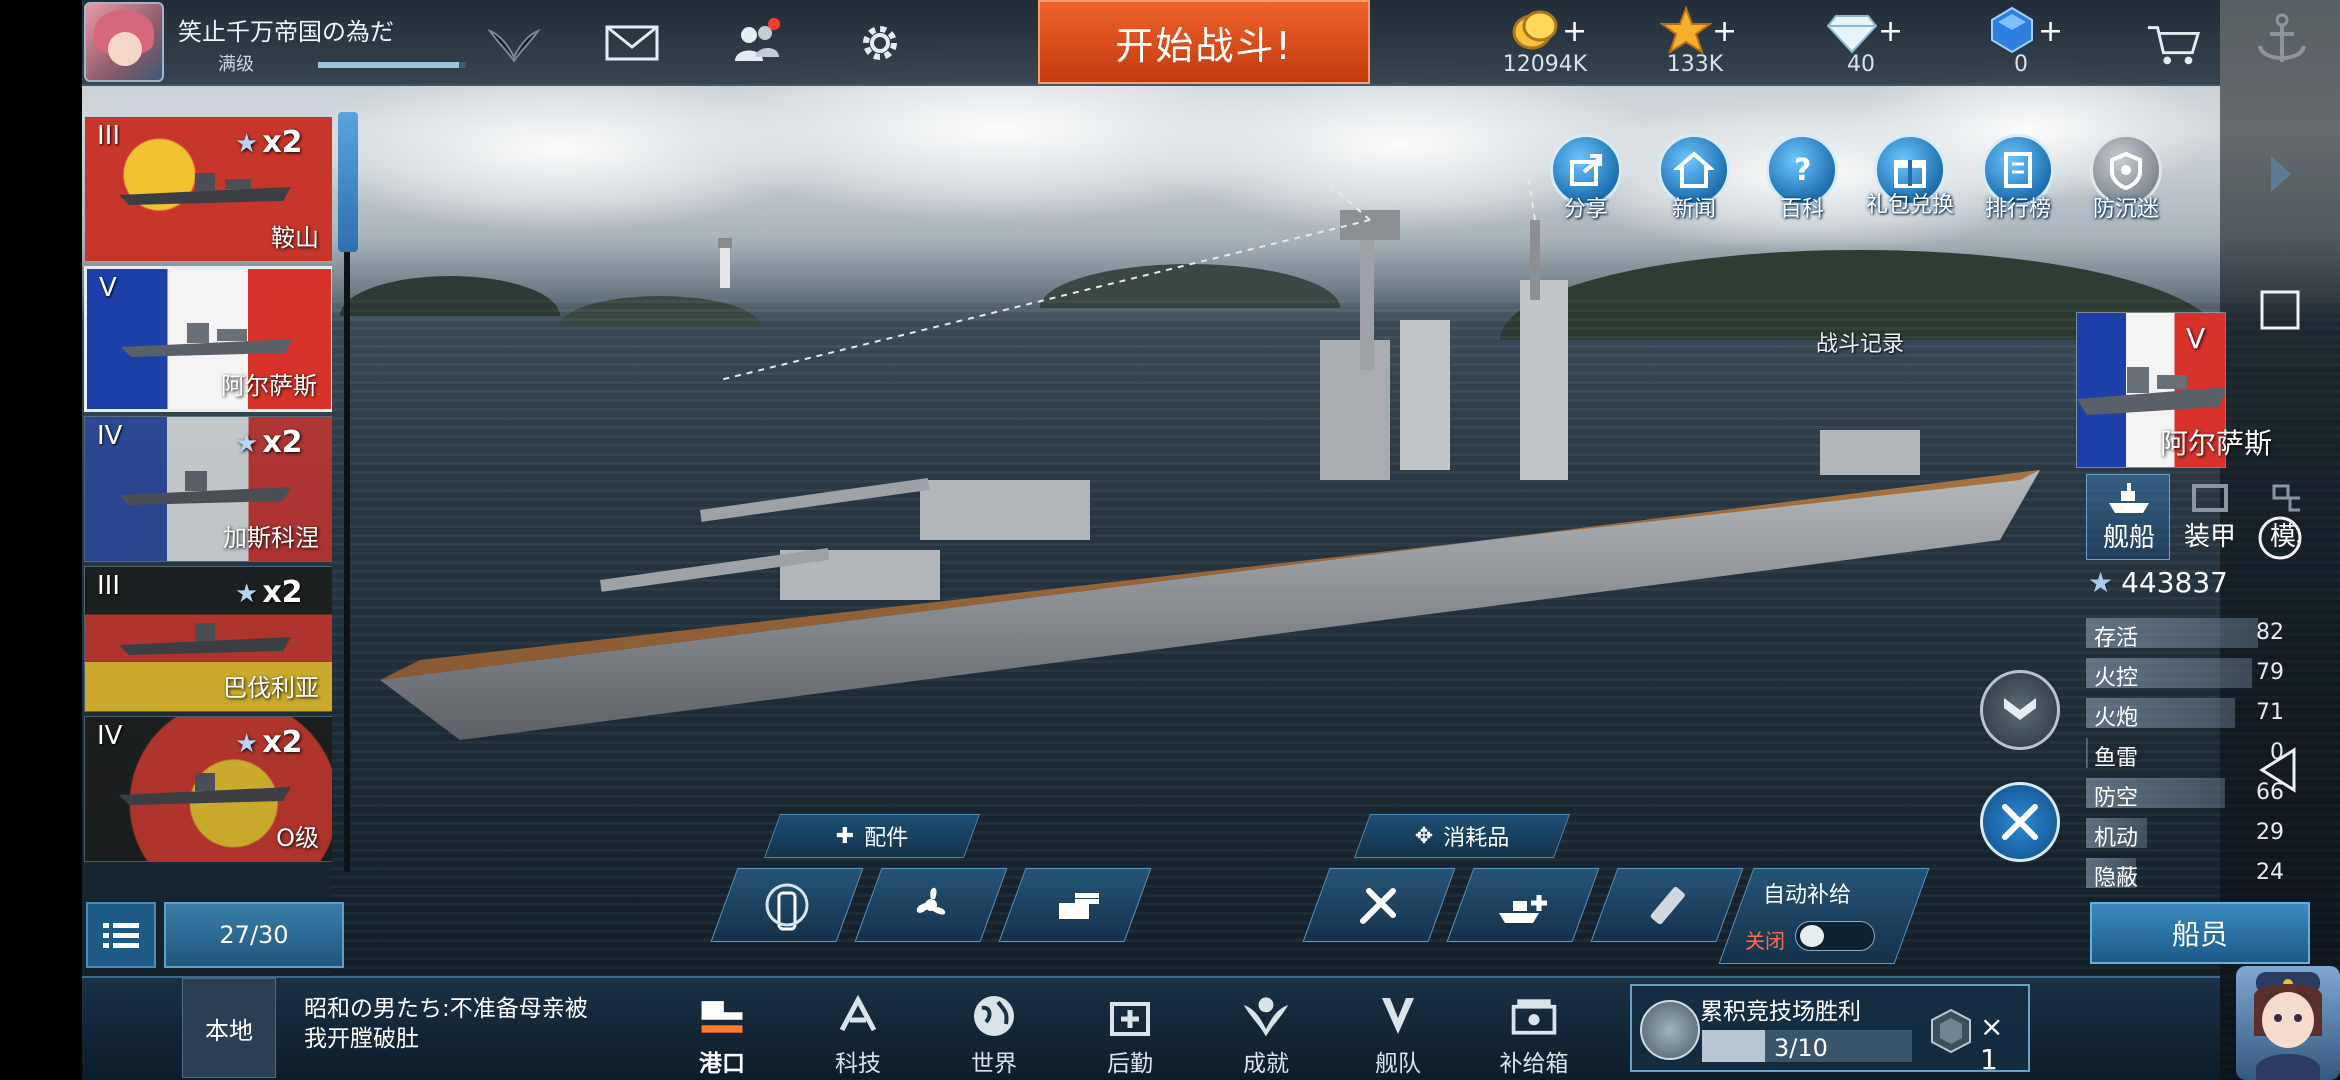 The width and height of the screenshot is (2340, 1080). What do you see at coordinates (2191, 634) in the screenshot?
I see `stat-row: 存活 82` at bounding box center [2191, 634].